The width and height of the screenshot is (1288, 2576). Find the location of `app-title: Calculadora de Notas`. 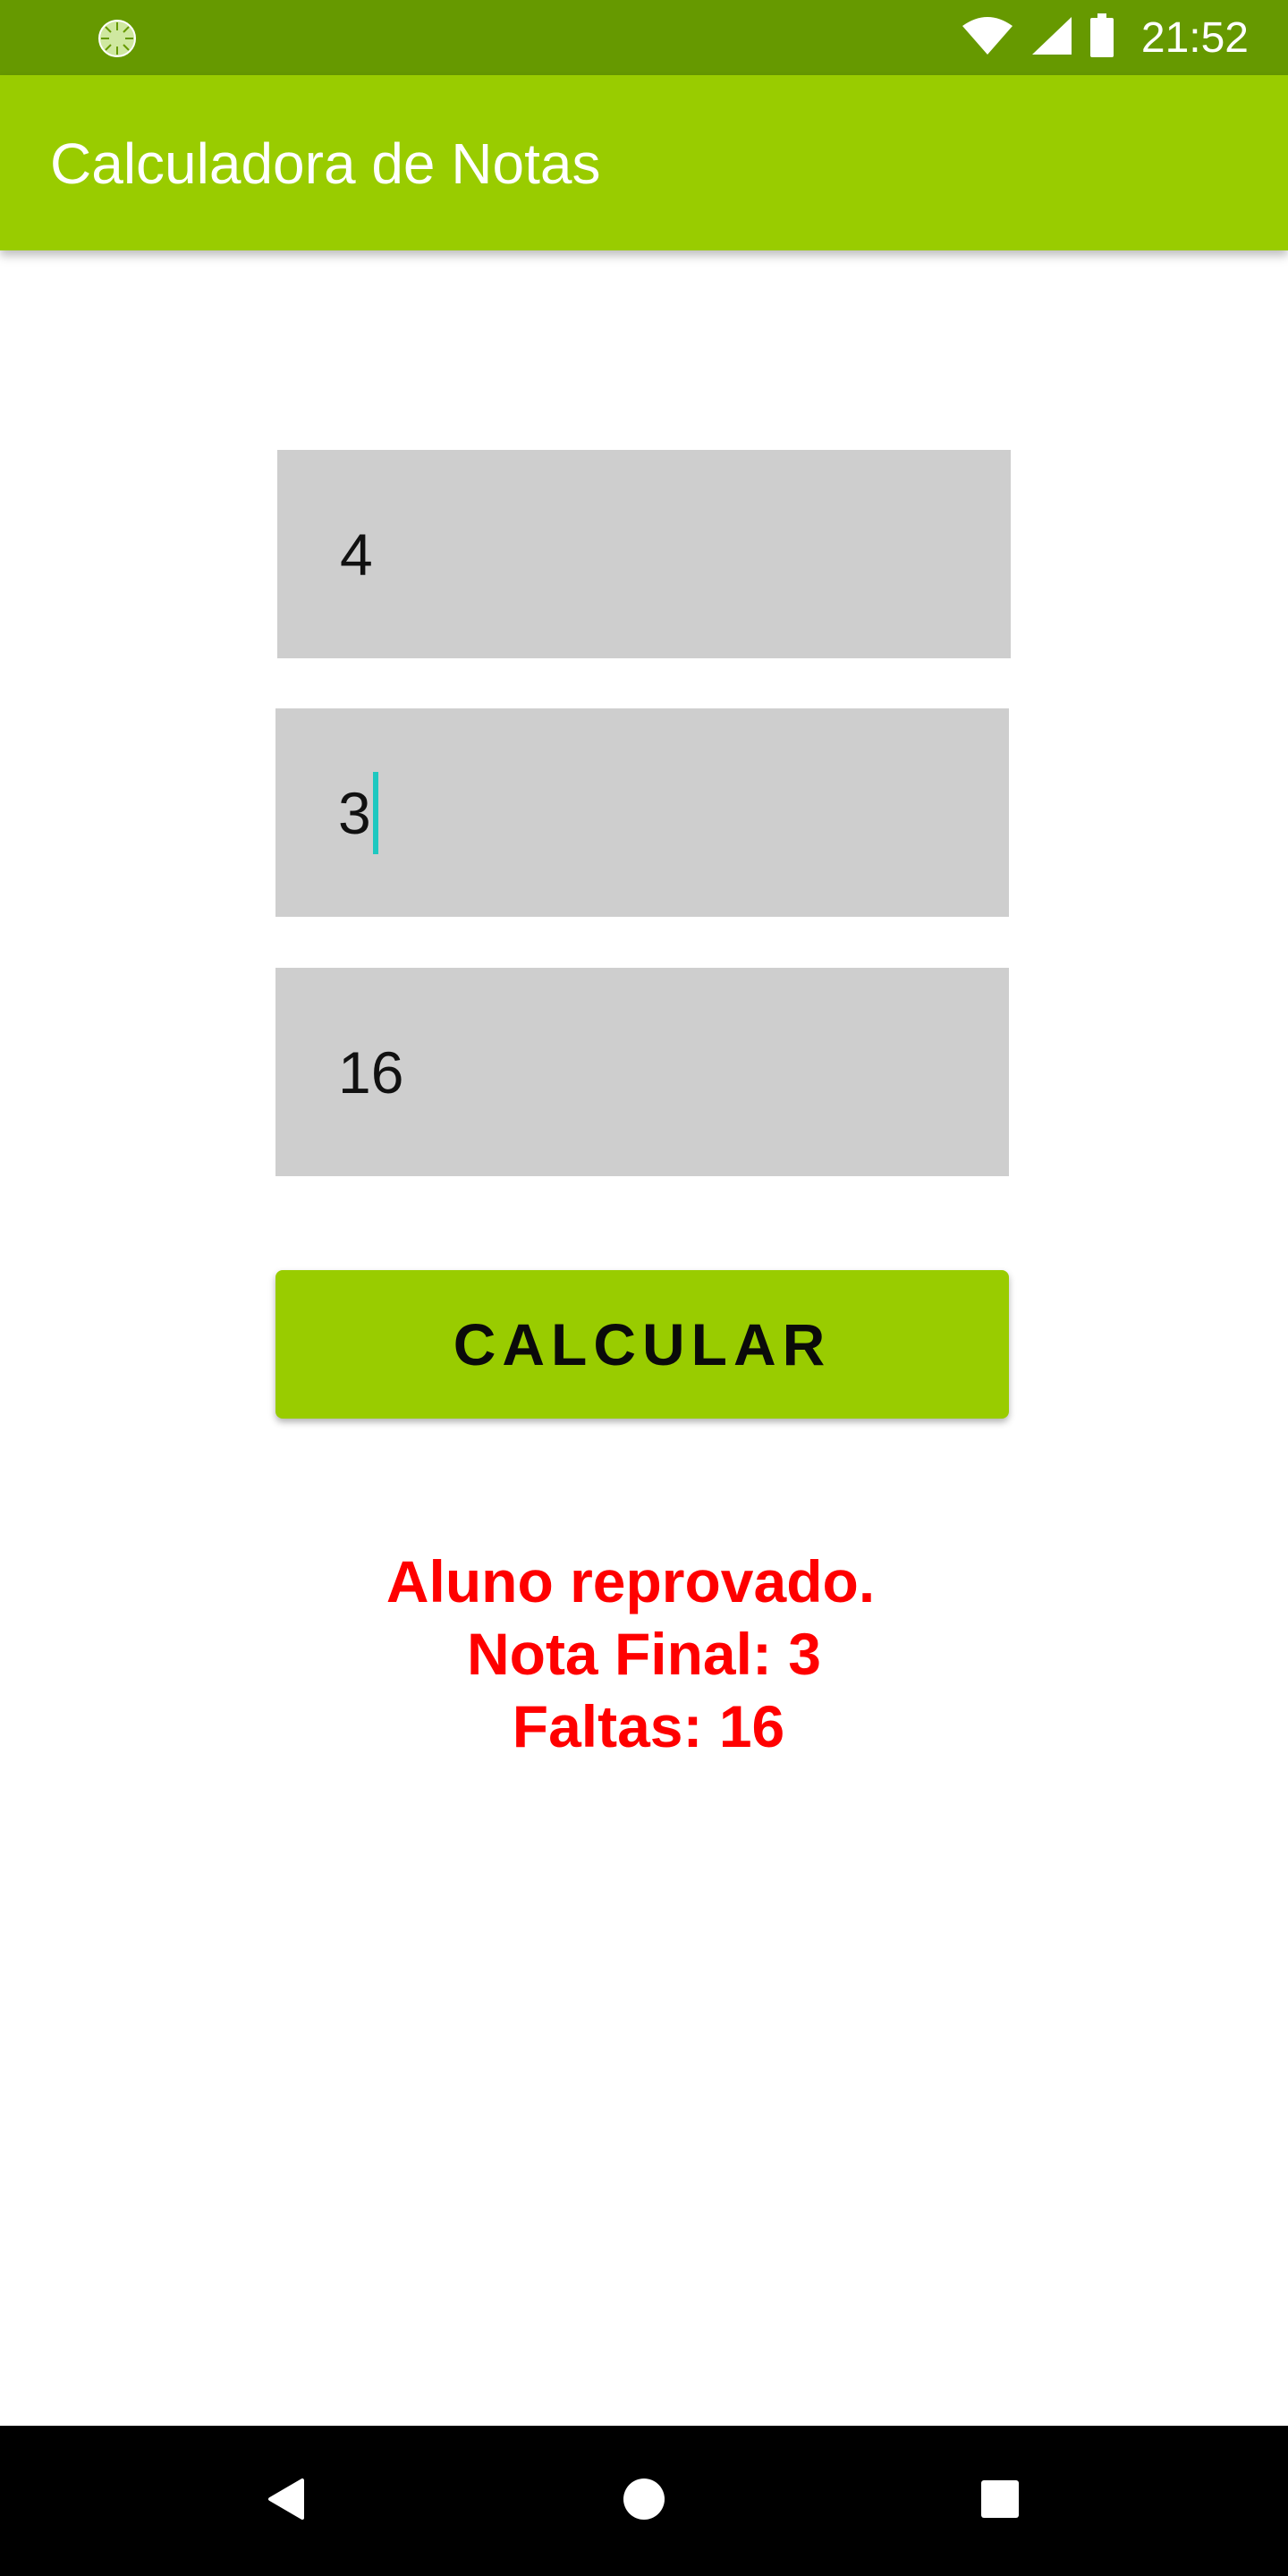

app-title: Calculadora de Notas is located at coordinates (325, 163).